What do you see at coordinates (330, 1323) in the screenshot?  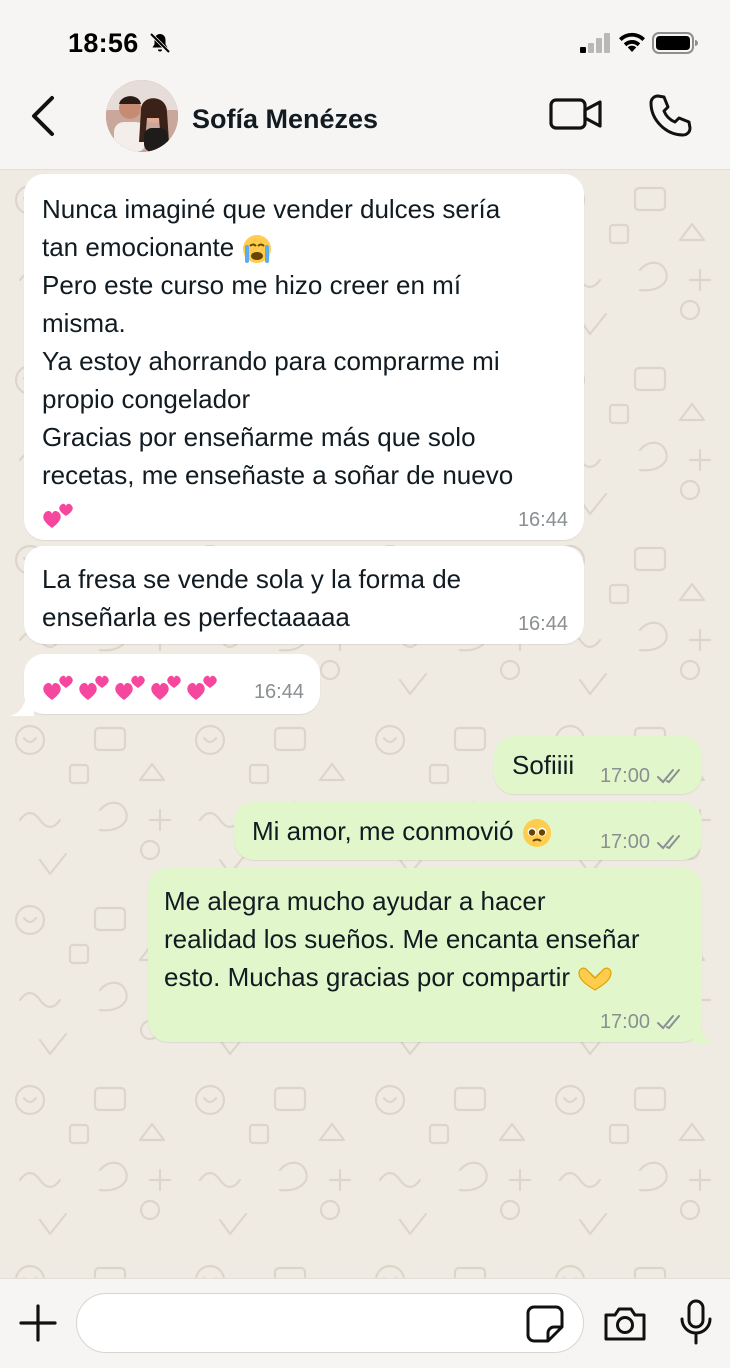 I see `message-input` at bounding box center [330, 1323].